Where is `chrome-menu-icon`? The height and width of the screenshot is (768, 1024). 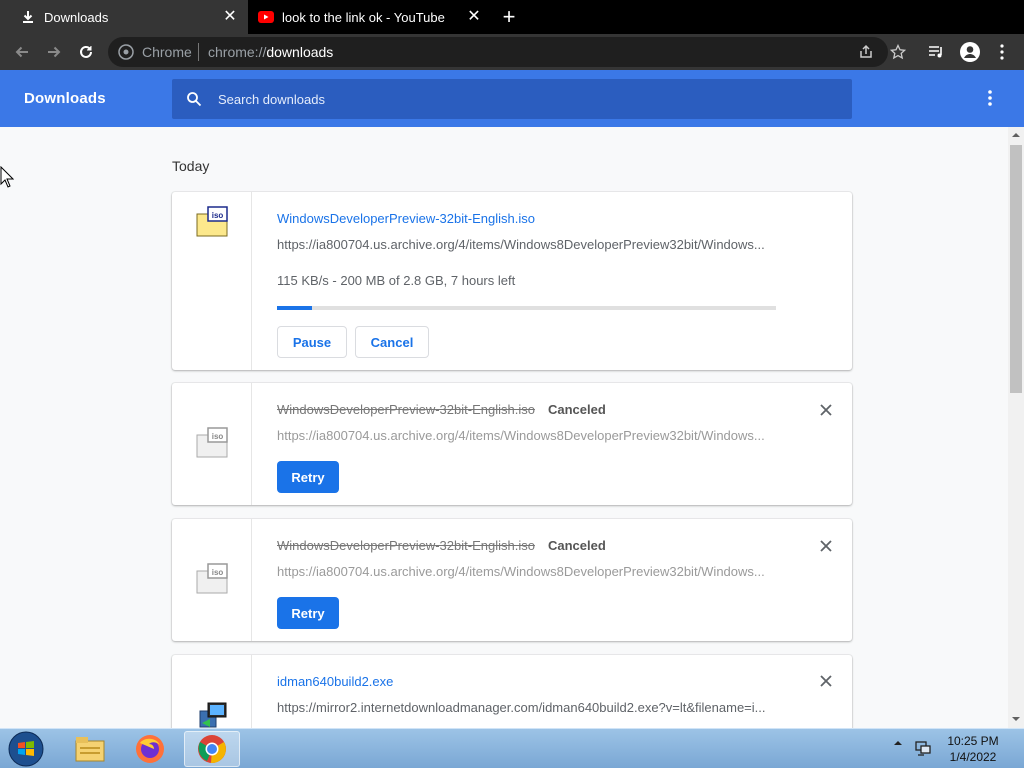
chrome-menu-icon is located at coordinates (1002, 52).